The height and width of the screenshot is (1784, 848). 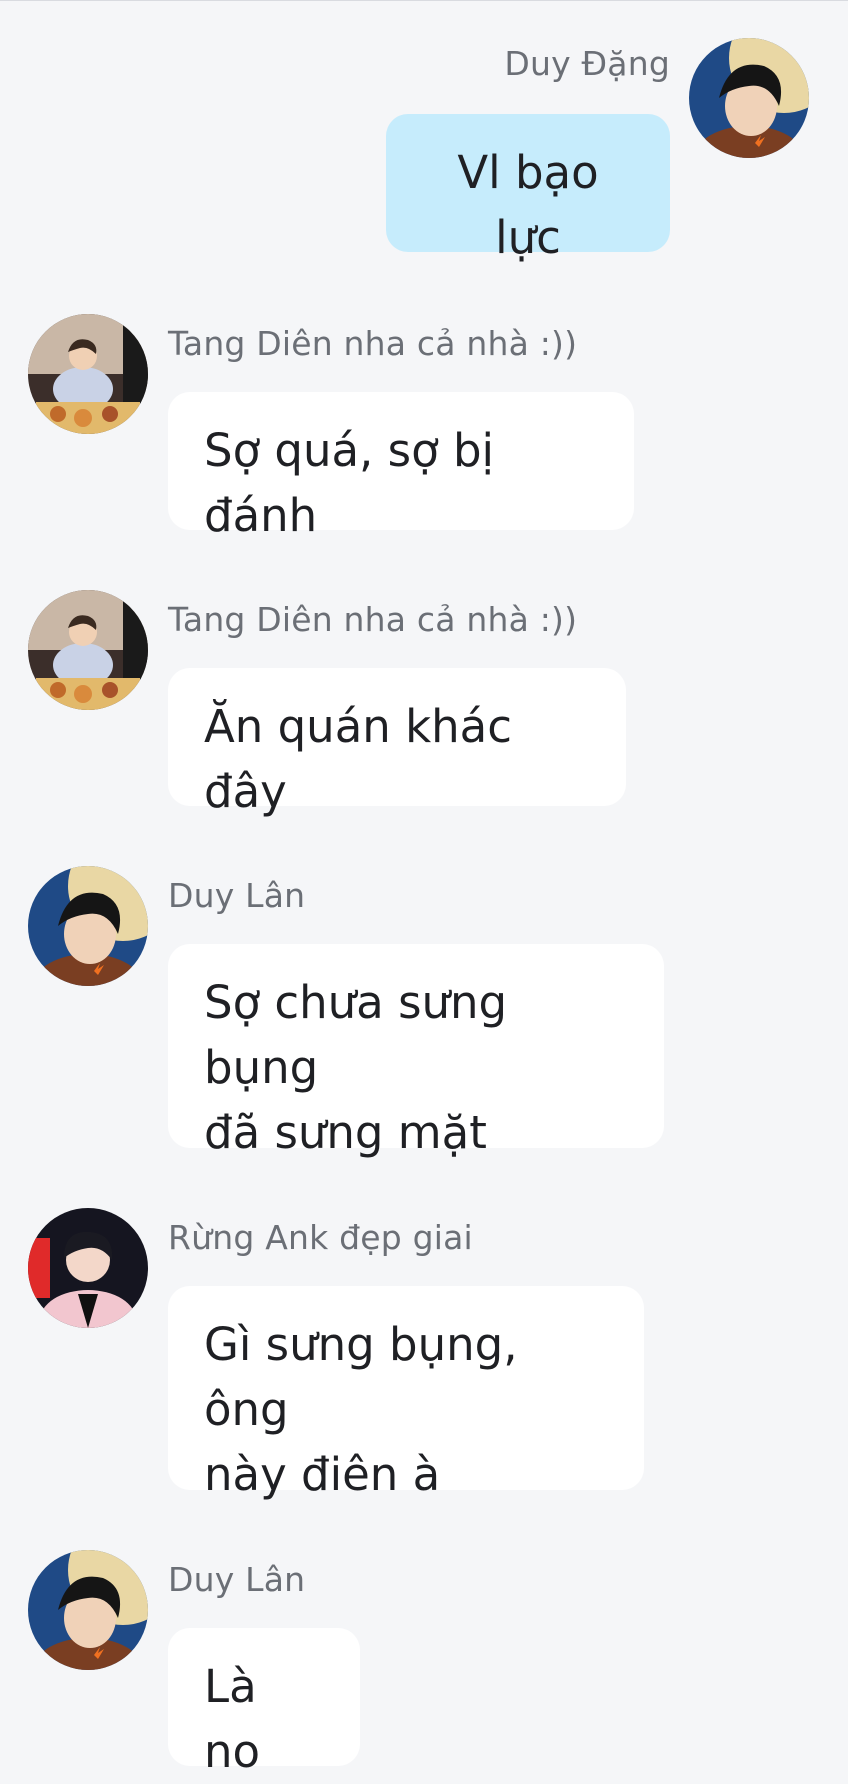 I want to click on message-bubble: Vl bạo lực, so click(x=528, y=189).